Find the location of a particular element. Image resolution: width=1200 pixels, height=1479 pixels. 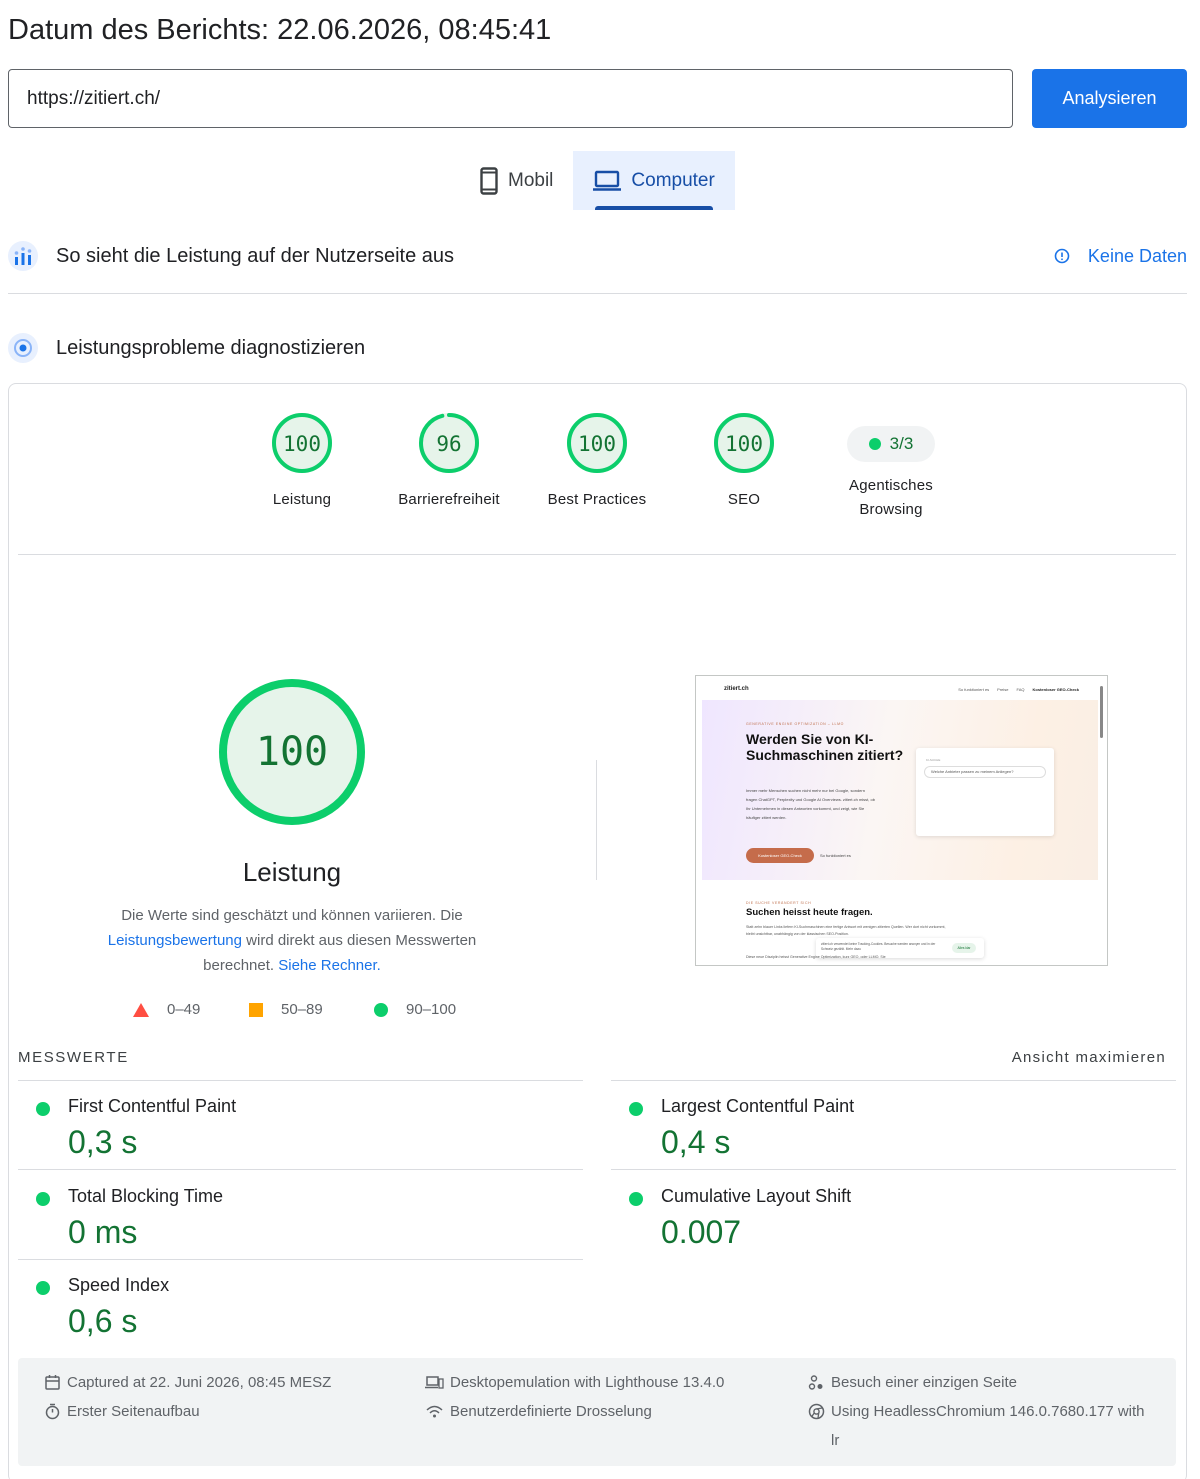

gauge-accessibility: 96 Barrierefreiheit is located at coordinates (449, 462).